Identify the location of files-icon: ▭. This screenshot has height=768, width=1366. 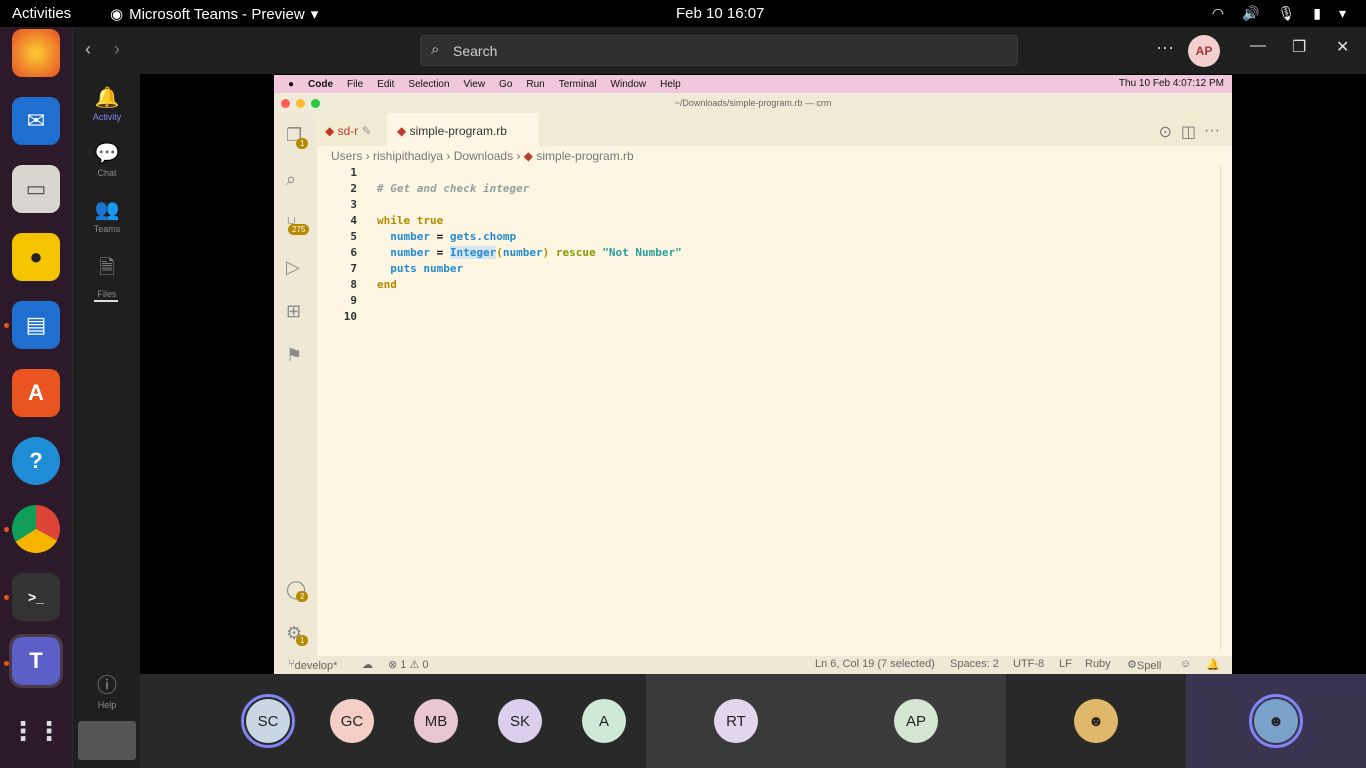
(36, 189).